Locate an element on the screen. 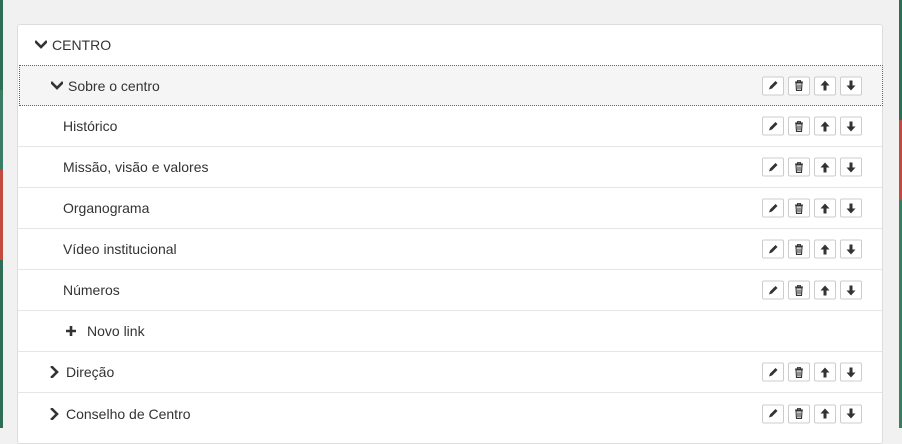 This screenshot has height=444, width=902. menu-item-label-wrap: Conselho de Centro is located at coordinates (104, 414).